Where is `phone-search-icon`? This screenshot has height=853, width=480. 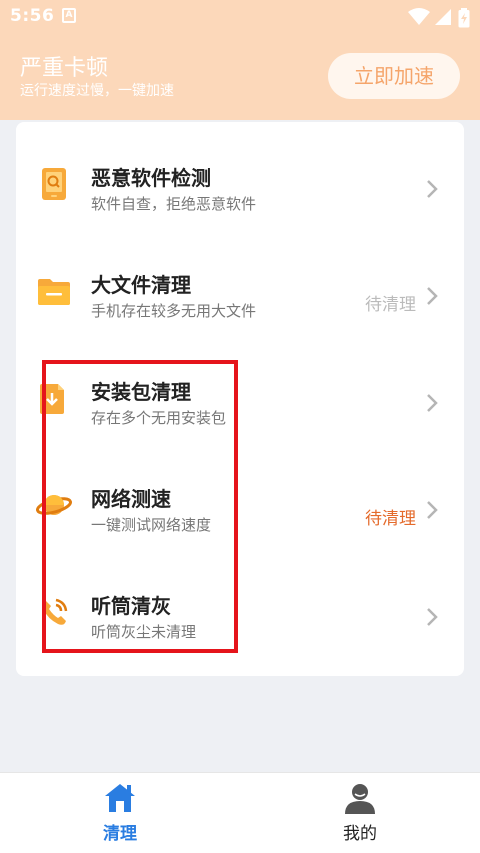 phone-search-icon is located at coordinates (54, 184).